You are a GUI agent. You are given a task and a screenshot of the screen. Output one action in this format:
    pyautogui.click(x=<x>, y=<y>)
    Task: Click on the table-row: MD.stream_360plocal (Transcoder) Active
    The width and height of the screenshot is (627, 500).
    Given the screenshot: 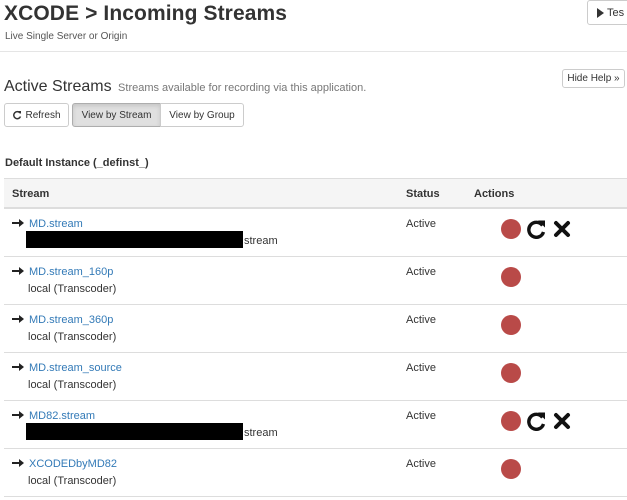 What is the action you would take?
    pyautogui.click(x=315, y=329)
    